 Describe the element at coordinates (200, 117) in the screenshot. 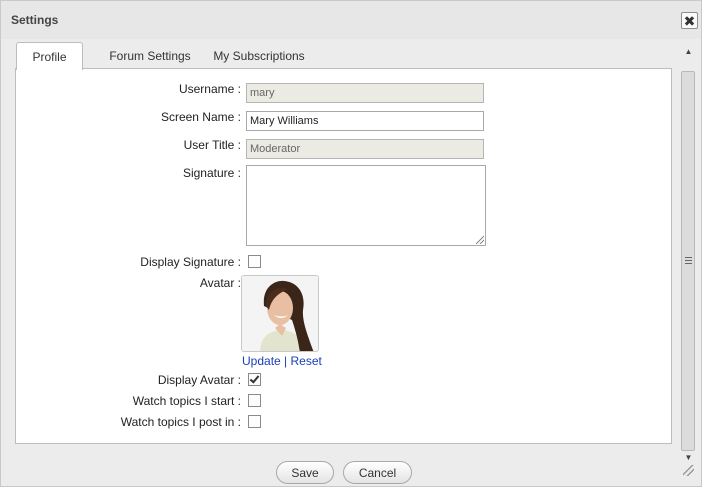

I see `screen-name-label: Screen Name :` at that location.